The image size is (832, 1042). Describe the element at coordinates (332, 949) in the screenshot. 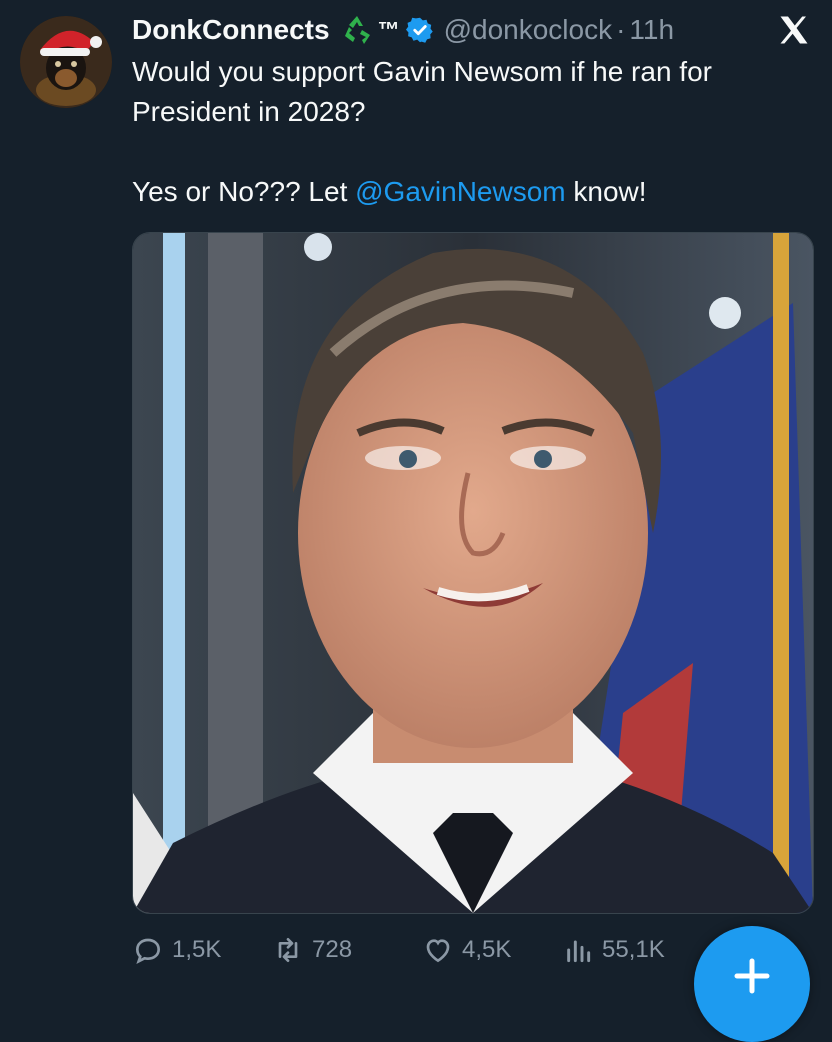

I see `repost-count: 728` at that location.